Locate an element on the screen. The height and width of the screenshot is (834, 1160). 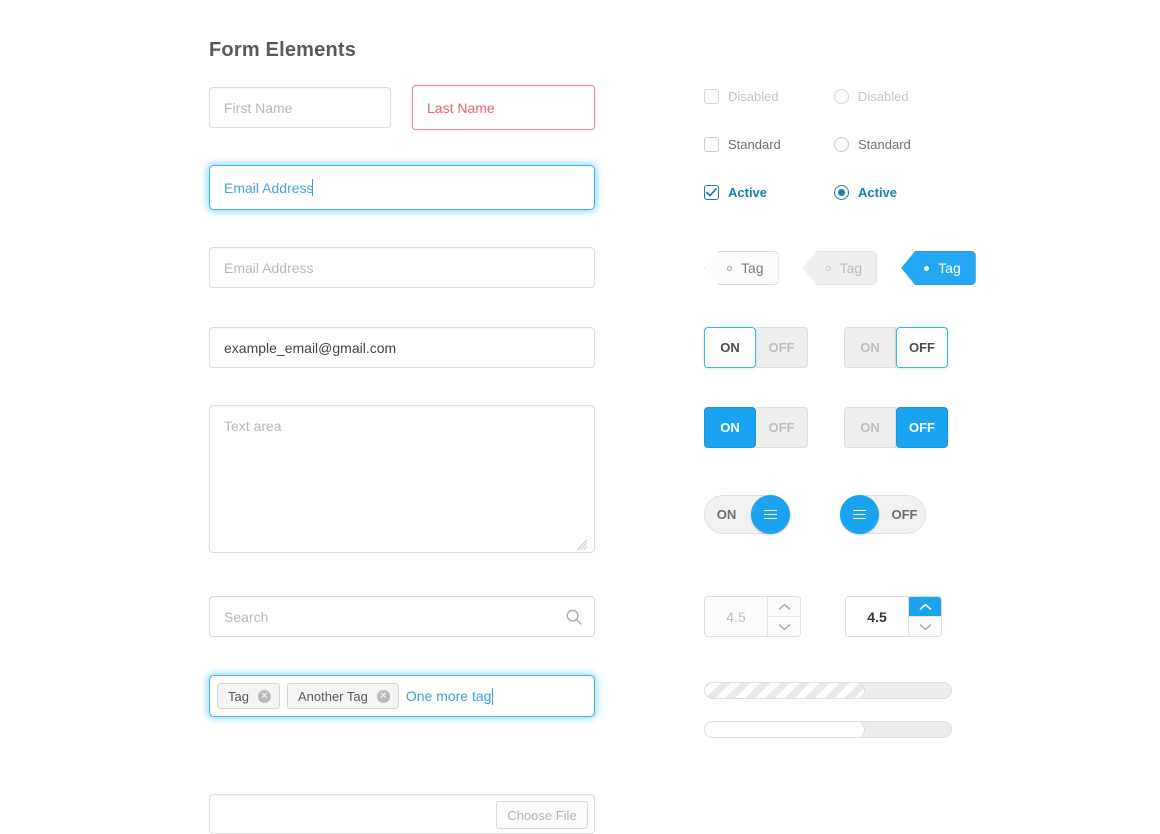
tag-pill-disabled: Tag is located at coordinates (840, 268).